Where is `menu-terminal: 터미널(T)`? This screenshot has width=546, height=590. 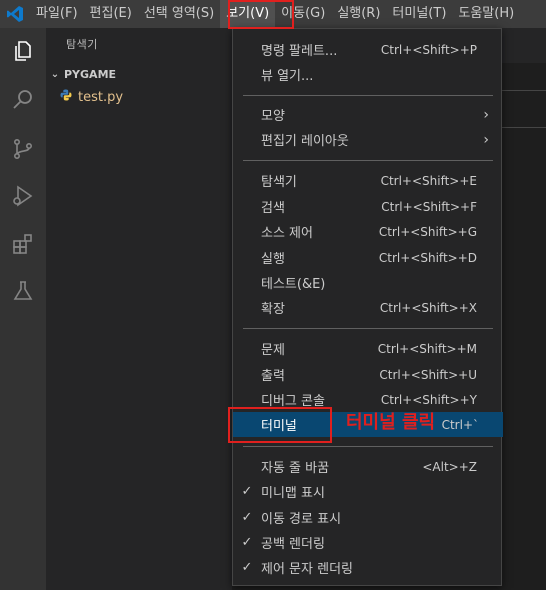 menu-terminal: 터미널(T) is located at coordinates (419, 14).